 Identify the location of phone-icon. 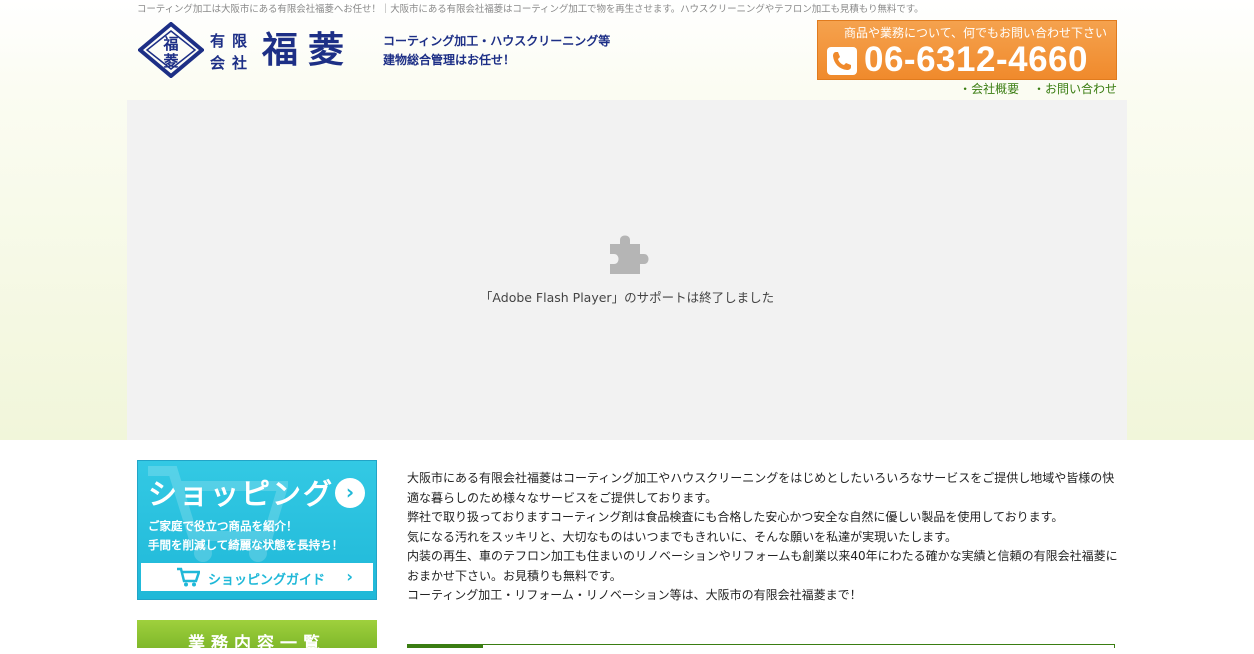
(842, 61).